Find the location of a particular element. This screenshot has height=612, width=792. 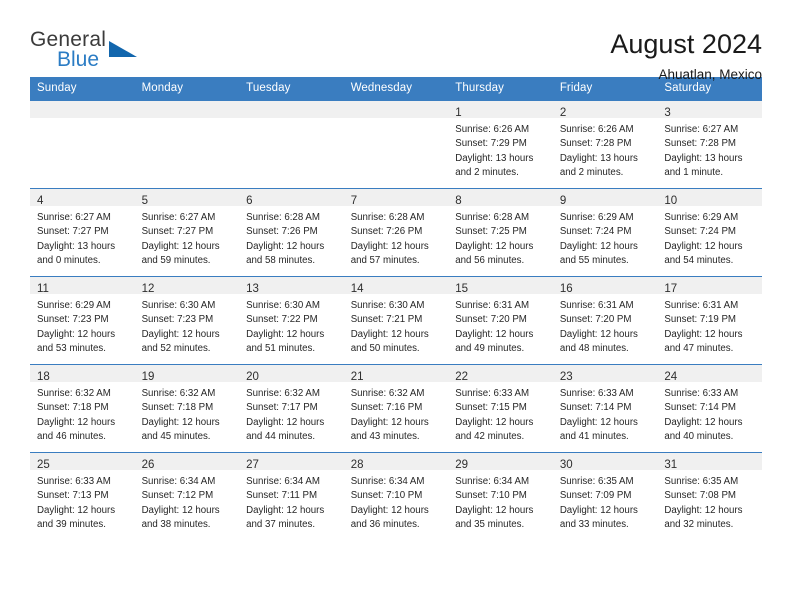

day-number: 16 is located at coordinates (566, 289).